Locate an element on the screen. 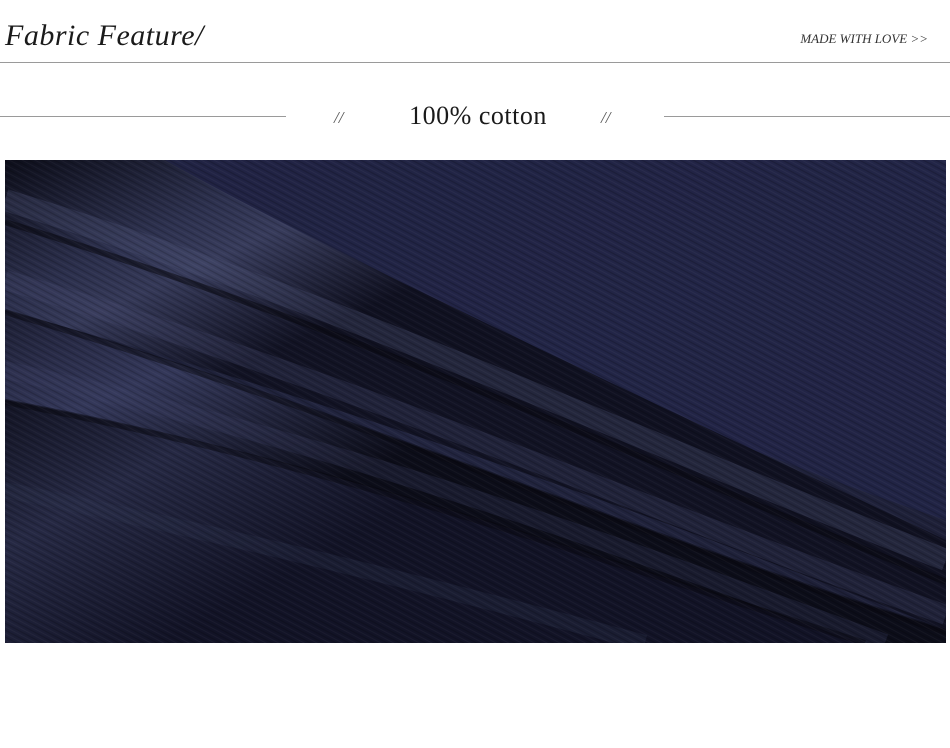  section-title: Fabric Feature/ is located at coordinates (104, 35).